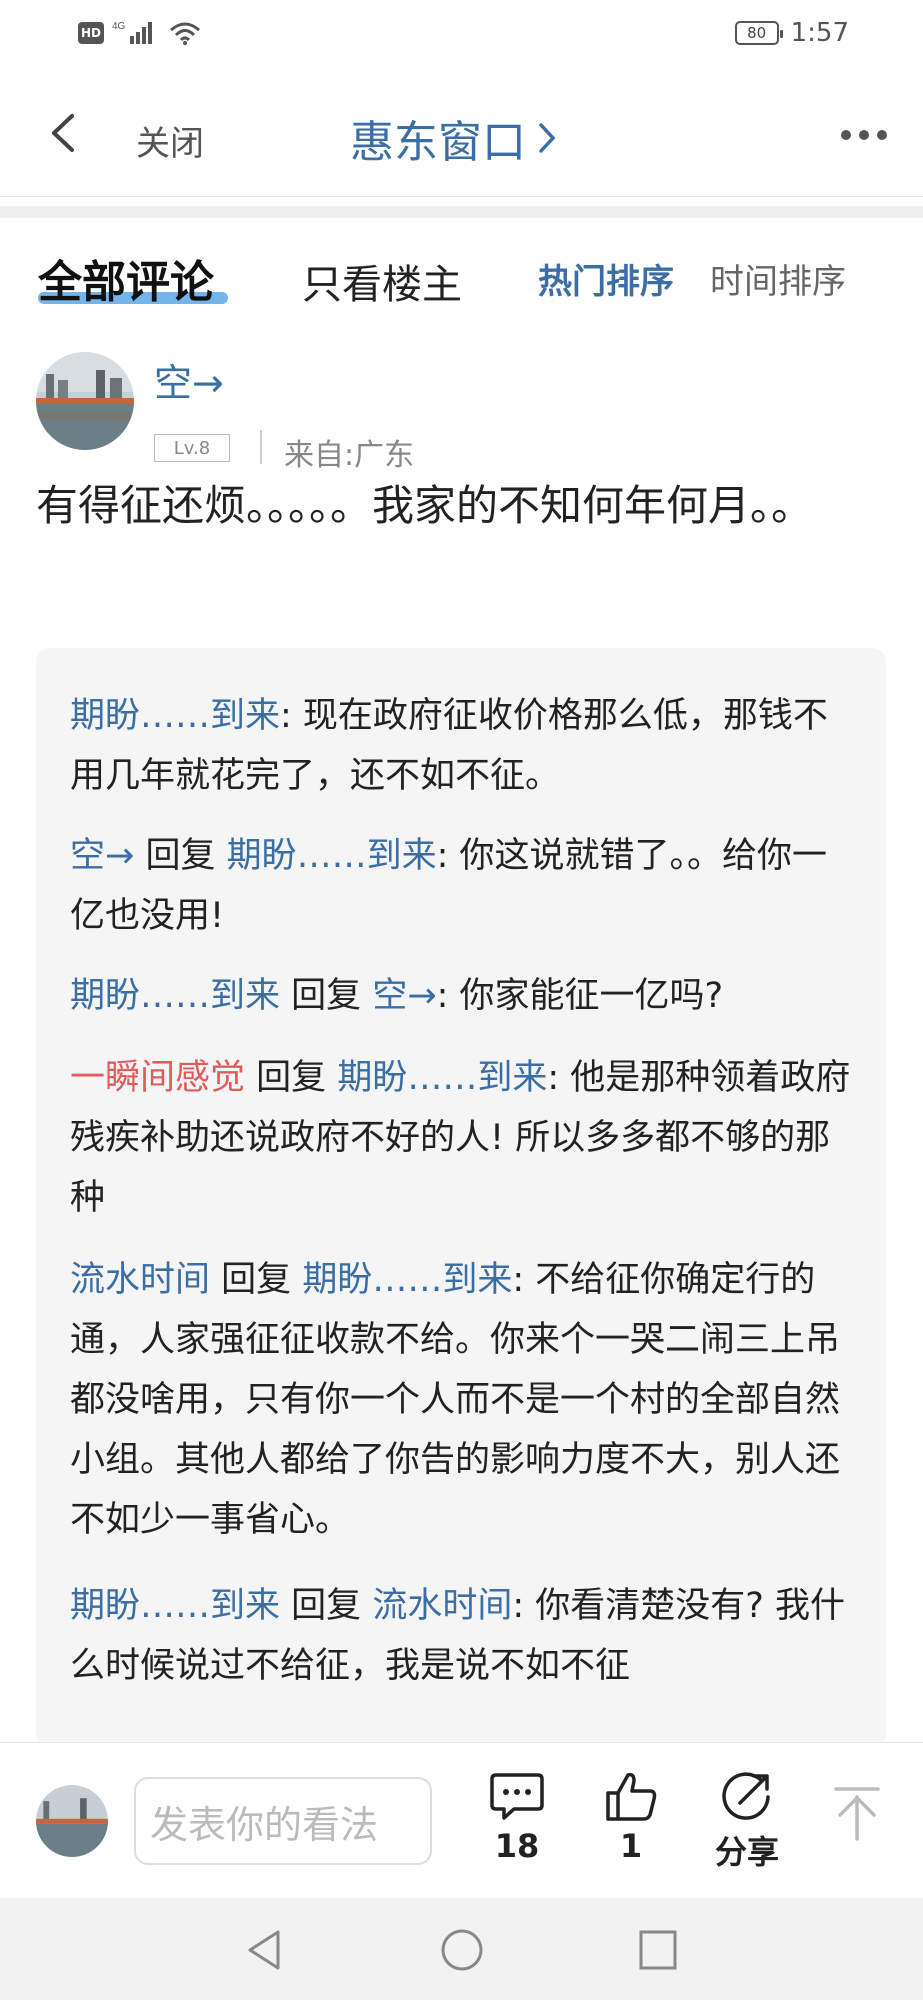  Describe the element at coordinates (442, 1606) in the screenshot. I see `reply-target: 流水时间` at that location.